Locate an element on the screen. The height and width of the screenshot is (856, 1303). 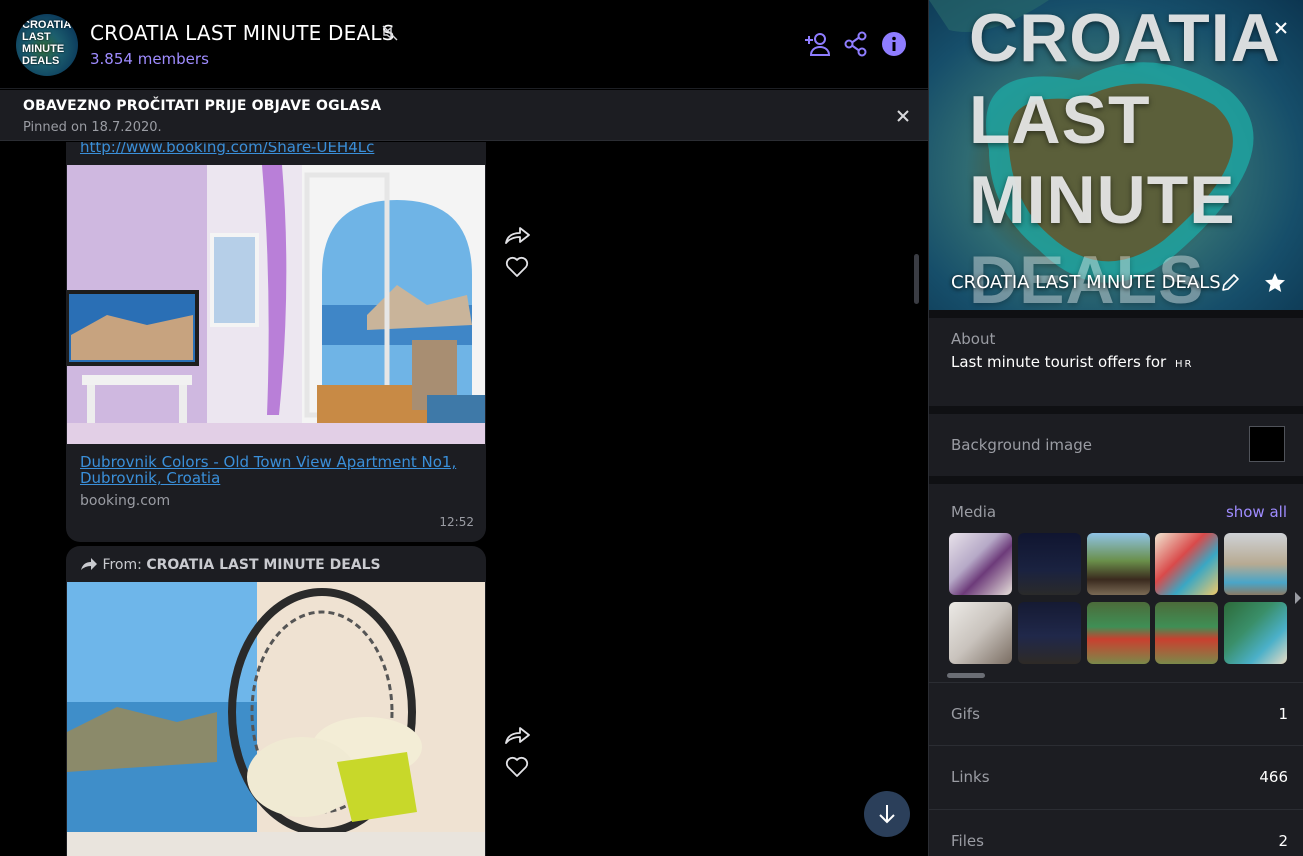
apartment-photo is located at coordinates (276, 304).